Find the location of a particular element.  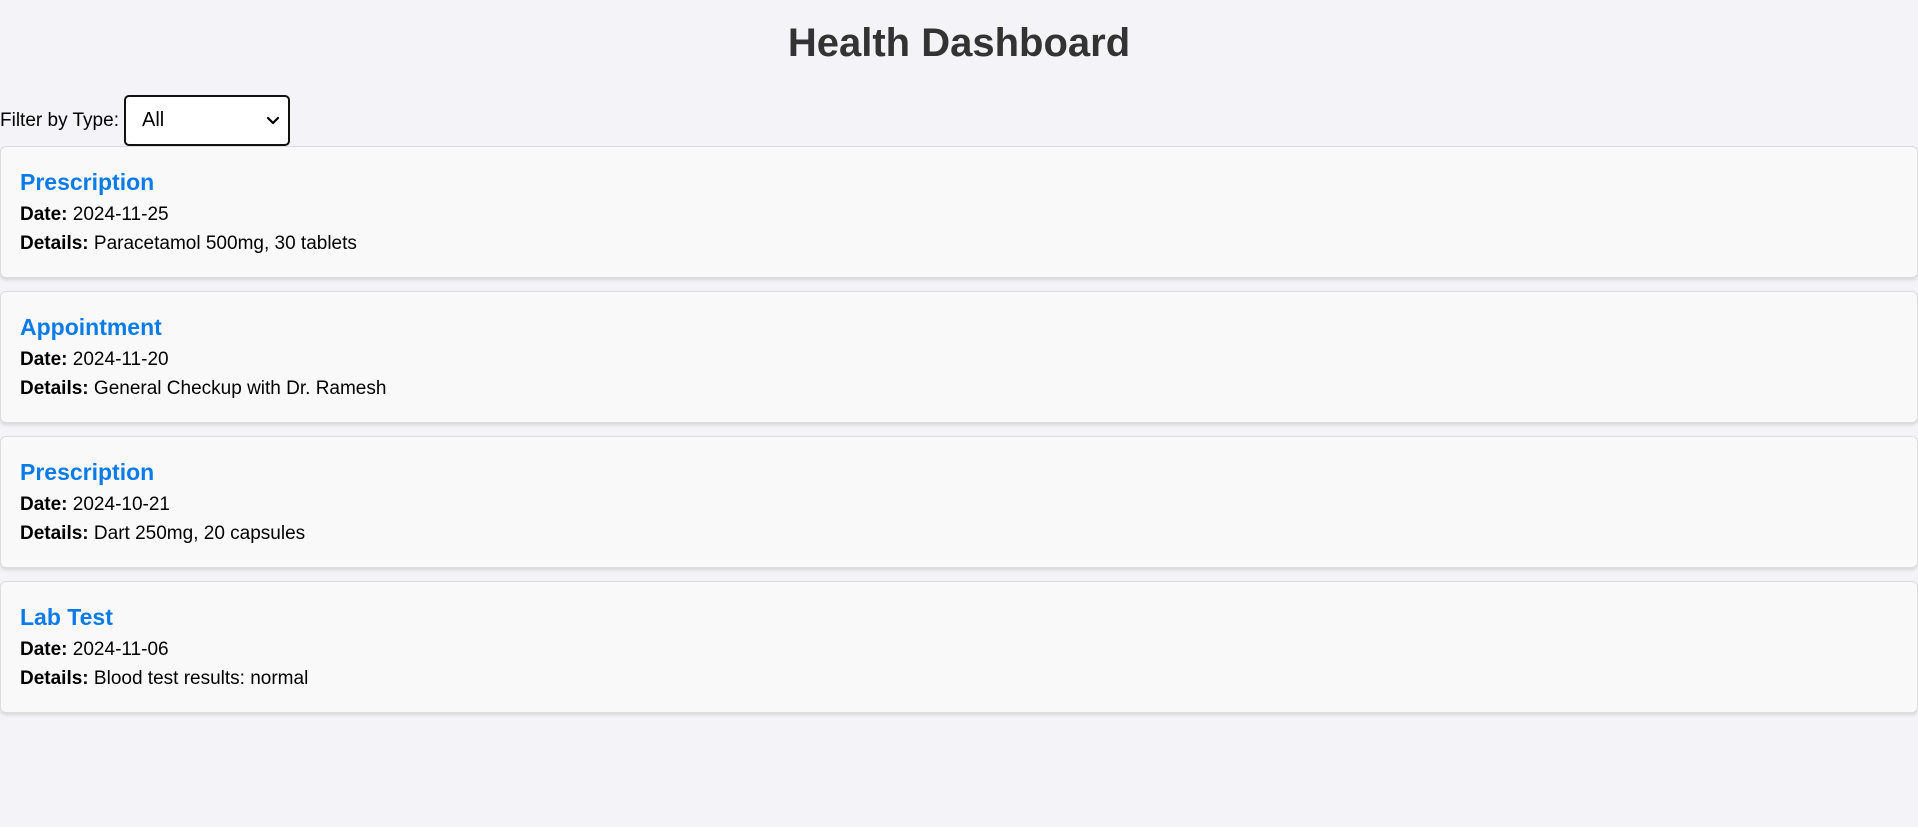

chevron-down-icon is located at coordinates (273, 120).